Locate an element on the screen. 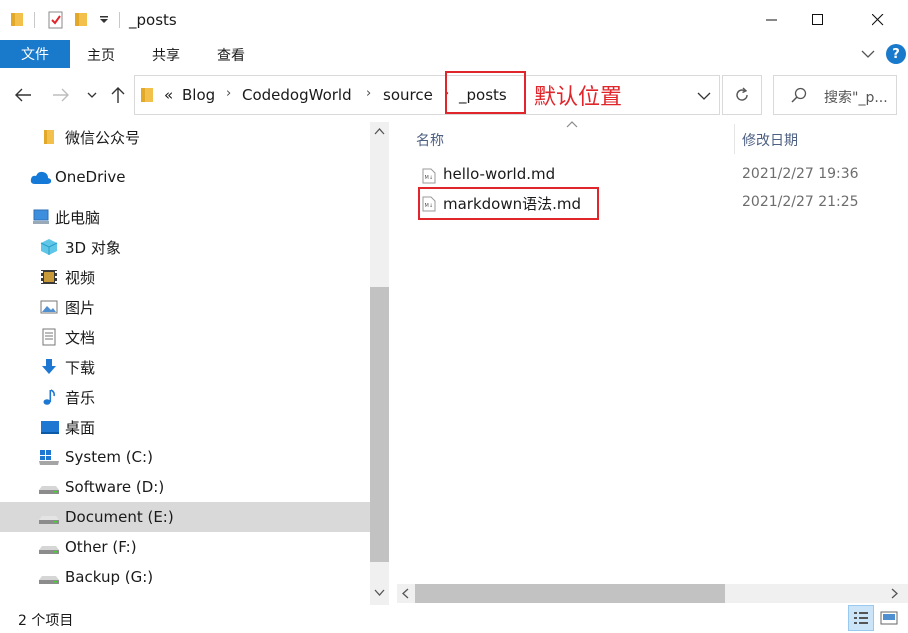 The width and height of the screenshot is (908, 633). sidebar-item-software-d: Software (D:) is located at coordinates (185, 487).